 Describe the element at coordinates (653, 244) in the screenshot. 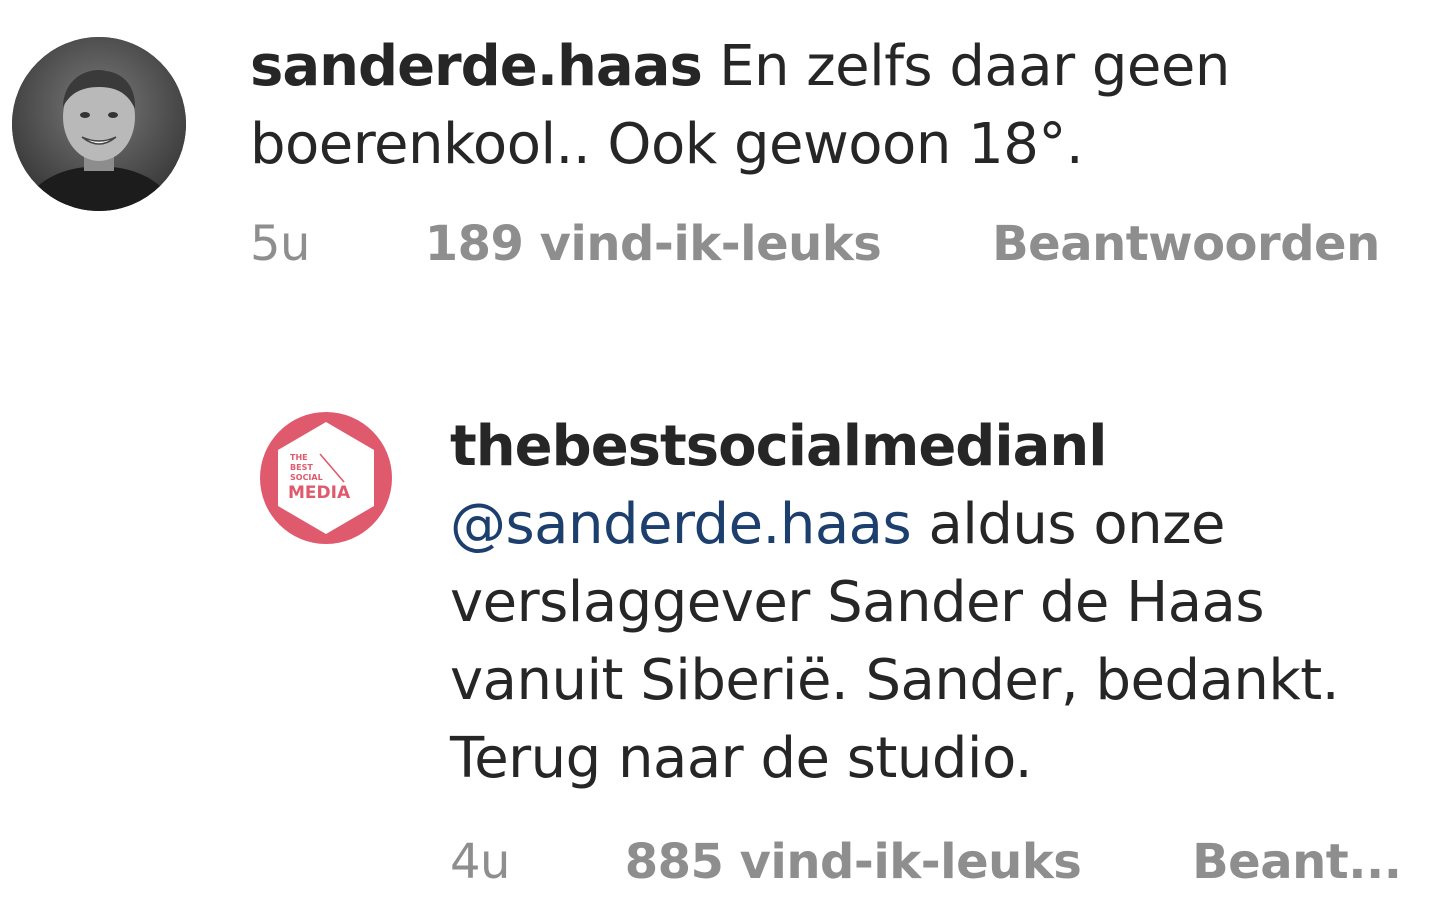

I see `likes-count: 189 vind-ik-leuks` at that location.